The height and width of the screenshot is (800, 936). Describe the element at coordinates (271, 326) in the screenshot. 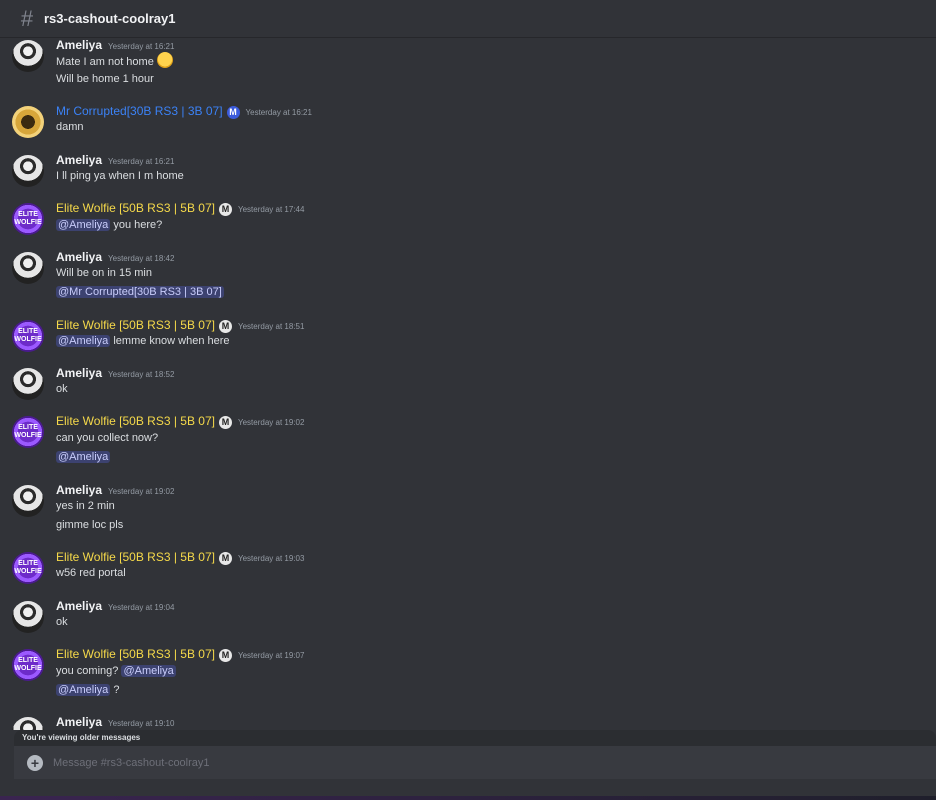

I see `timestamp: Yesterday at 18:51` at that location.